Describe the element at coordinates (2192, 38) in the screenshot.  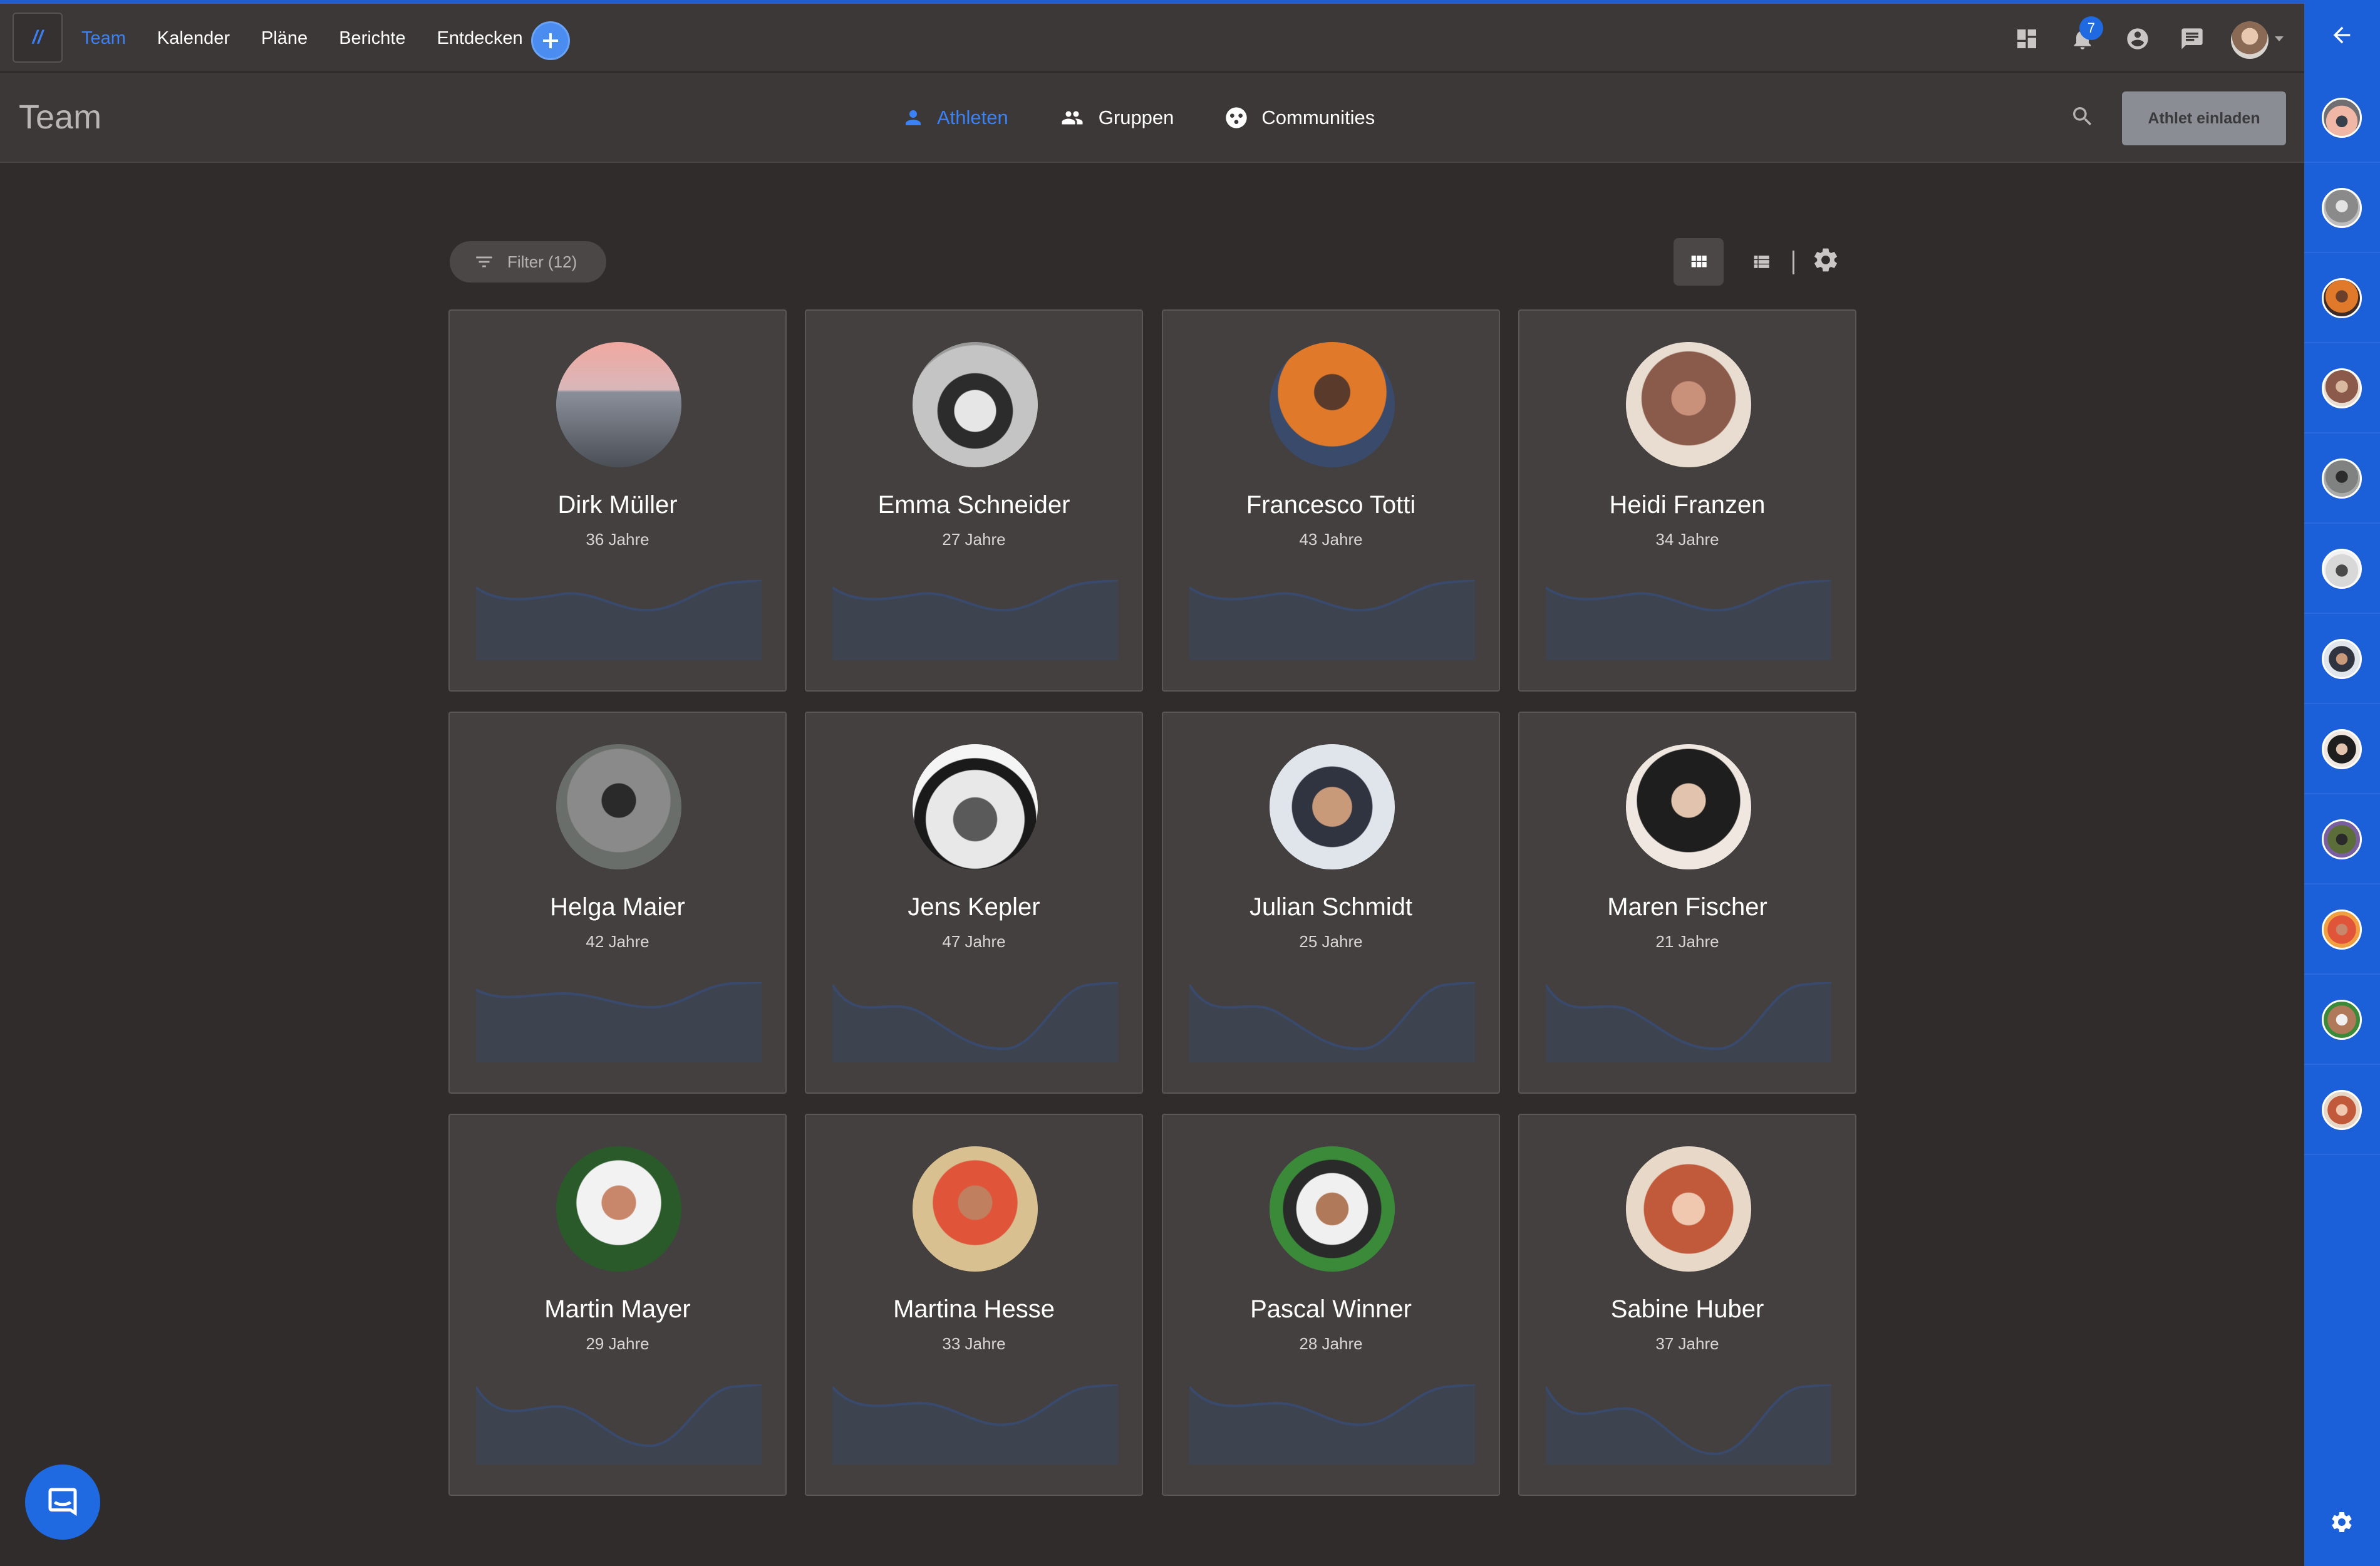
I see `messages-icon` at that location.